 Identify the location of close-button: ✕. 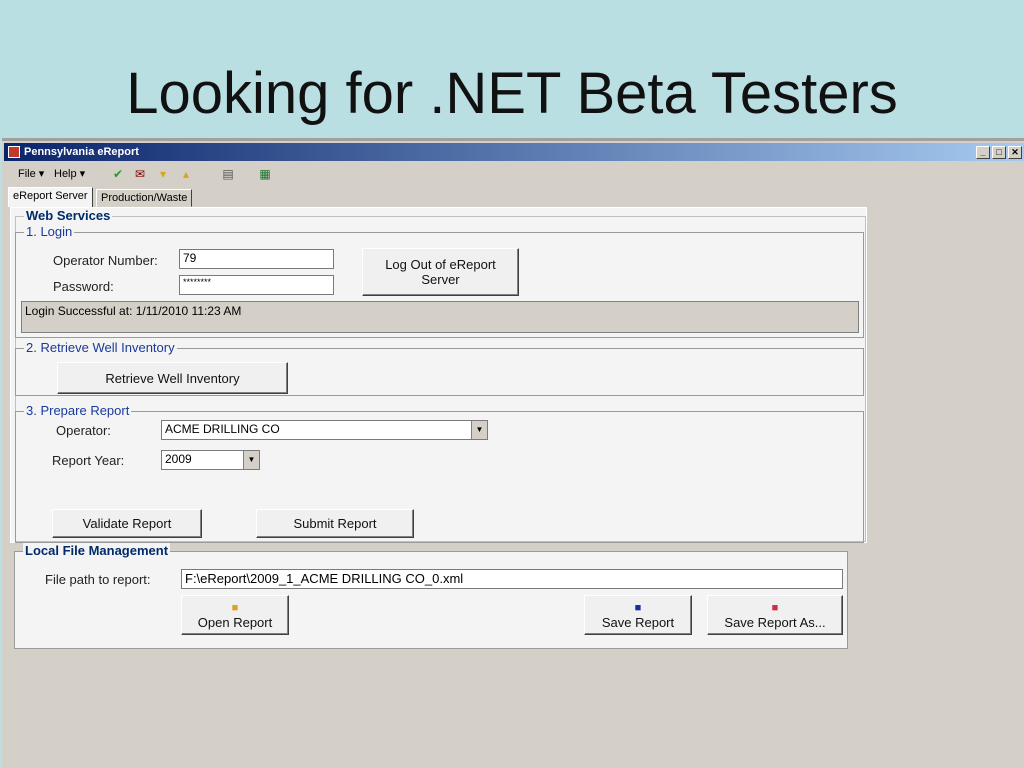
(1015, 152).